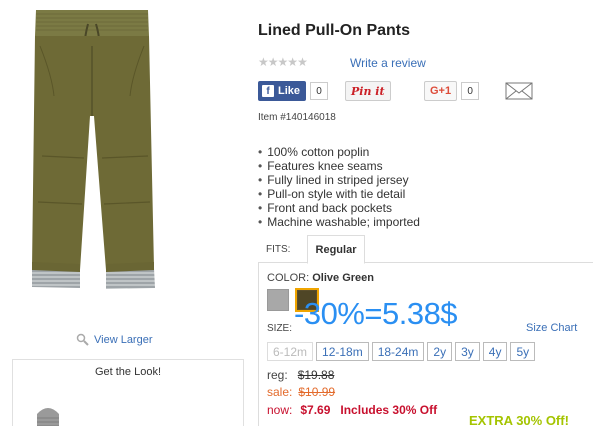  What do you see at coordinates (334, 30) in the screenshot?
I see `product-title: Lined Pull-On Pants` at bounding box center [334, 30].